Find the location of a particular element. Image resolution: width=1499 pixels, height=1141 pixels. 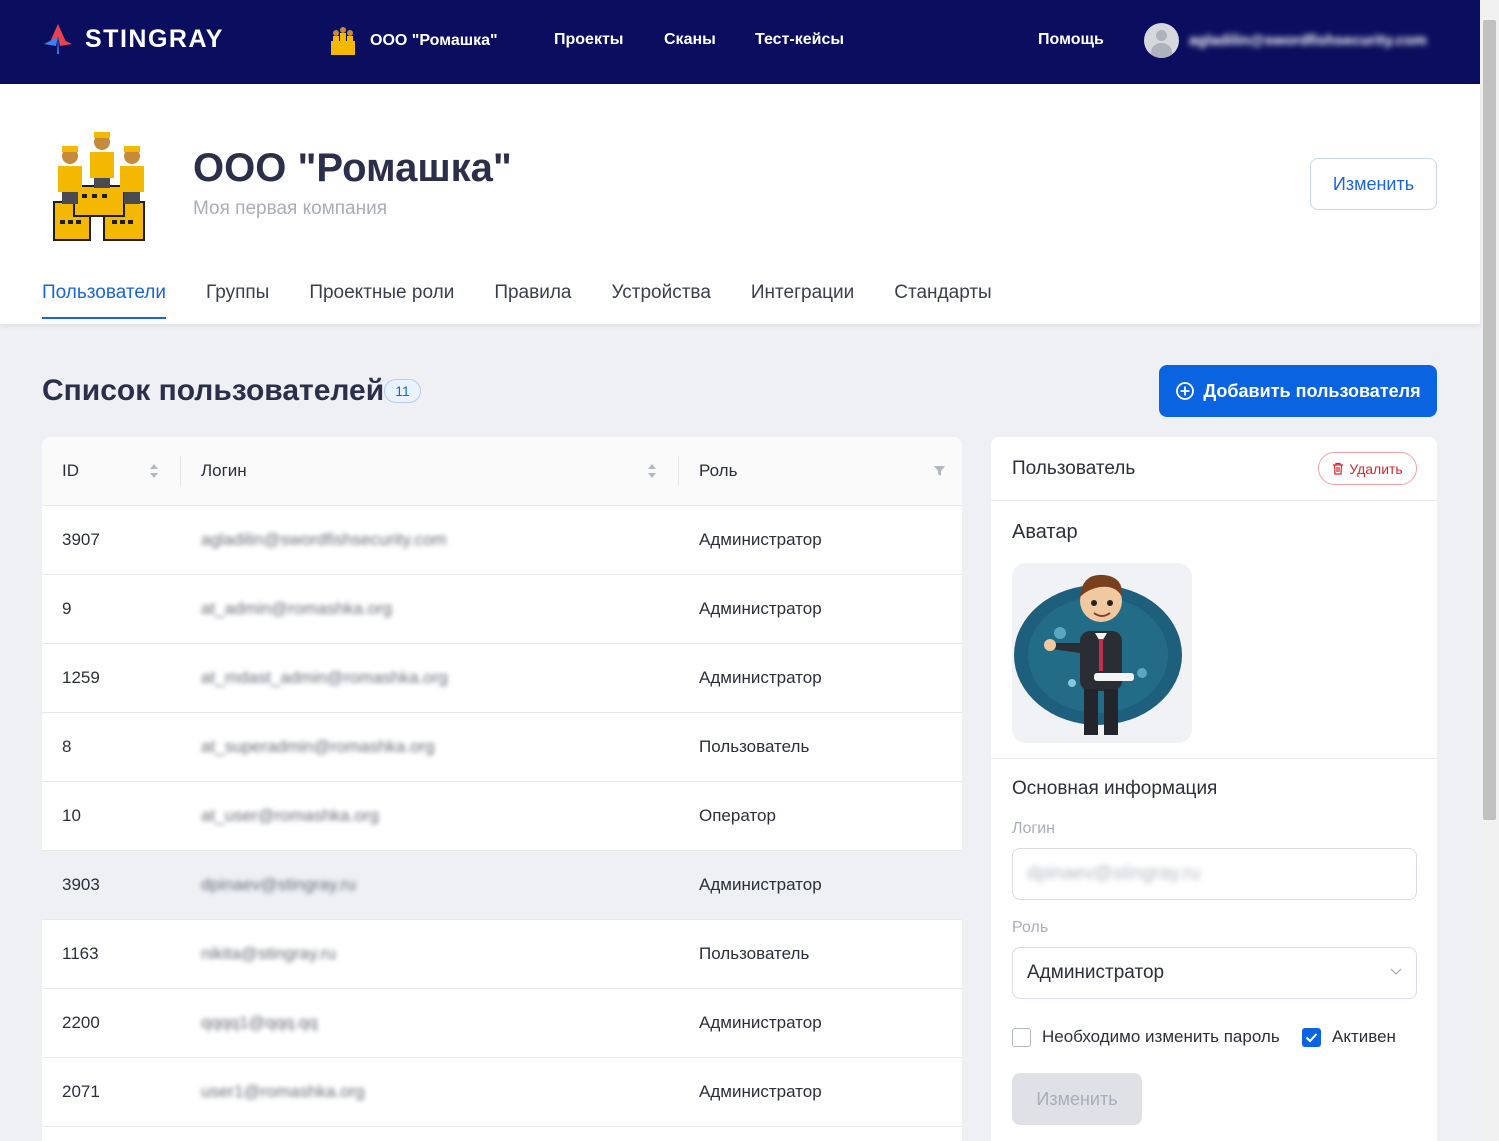

chevron-down-icon is located at coordinates (1396, 971).